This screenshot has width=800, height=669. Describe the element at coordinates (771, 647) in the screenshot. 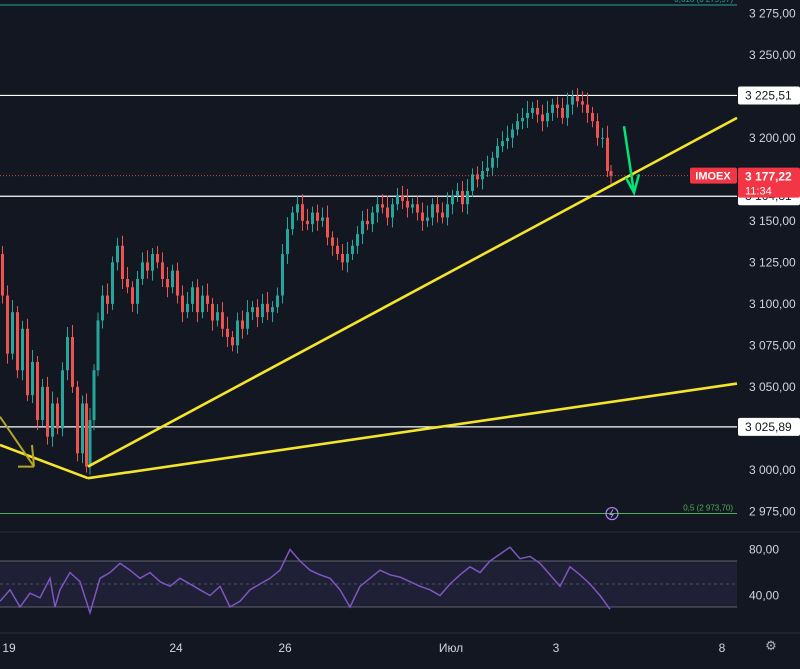

I see `gear-icon: ⚙` at that location.